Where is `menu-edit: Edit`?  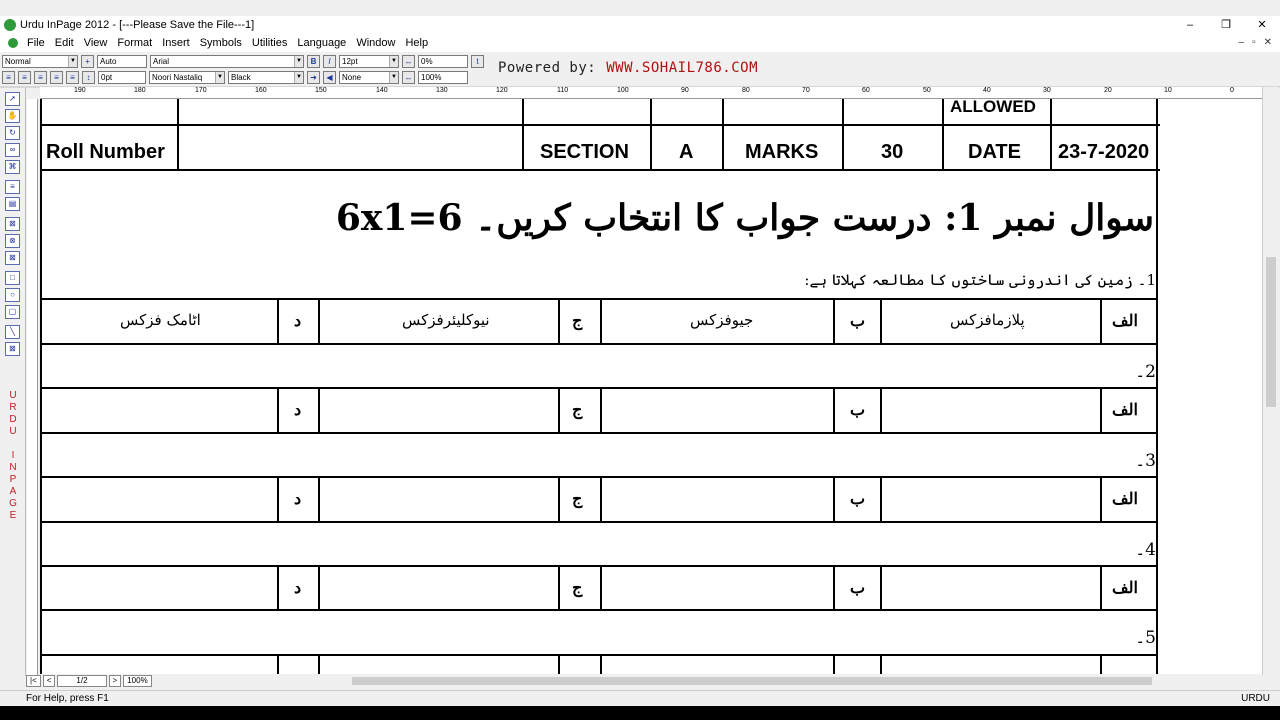 menu-edit: Edit is located at coordinates (64, 43).